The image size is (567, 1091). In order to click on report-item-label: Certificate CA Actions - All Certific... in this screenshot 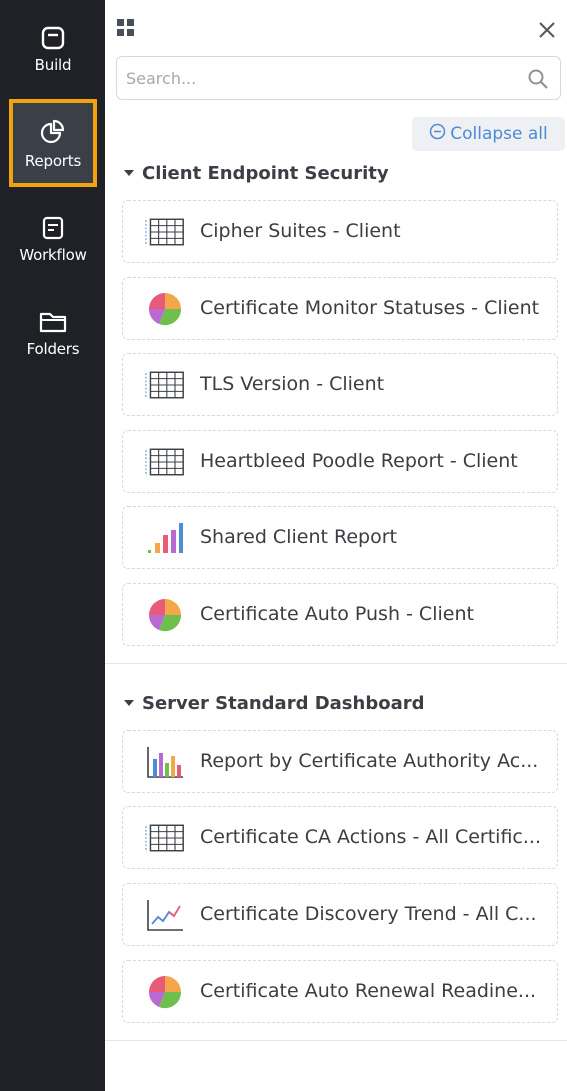, I will do `click(370, 837)`.